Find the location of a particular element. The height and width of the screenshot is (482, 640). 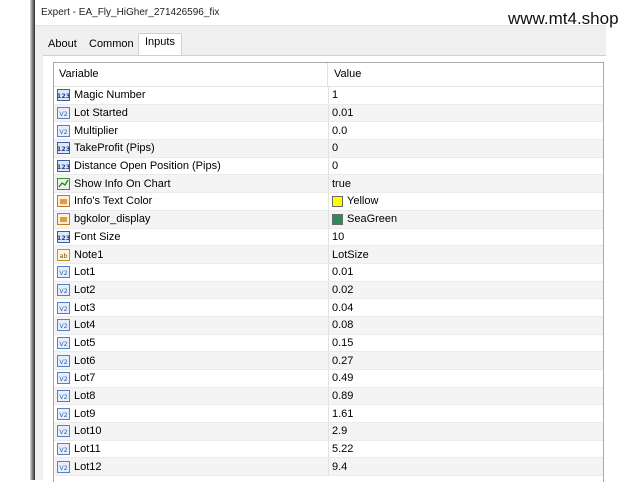

table-row: V2 Lot5 0.15 is located at coordinates (328, 343).